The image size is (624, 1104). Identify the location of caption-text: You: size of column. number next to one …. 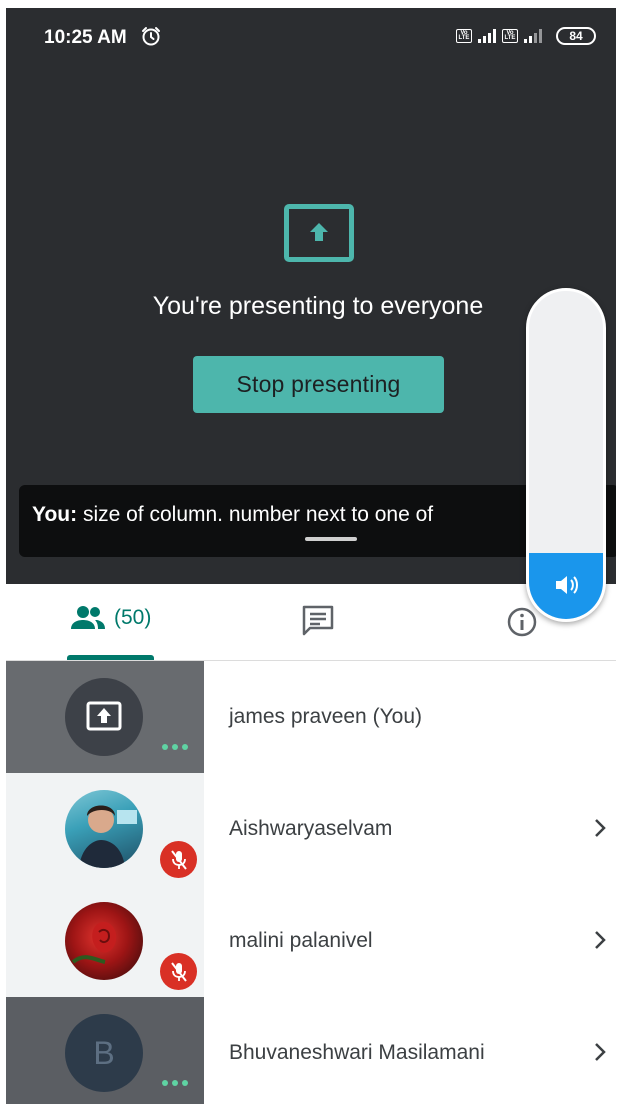
(232, 515).